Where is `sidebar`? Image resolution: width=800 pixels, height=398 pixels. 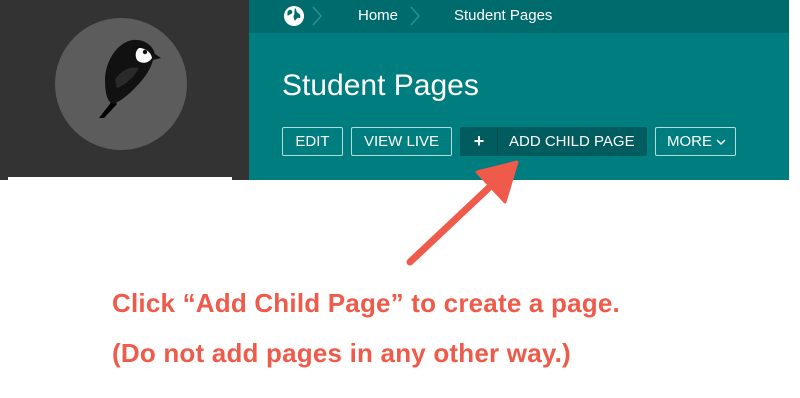
sidebar is located at coordinates (124, 90).